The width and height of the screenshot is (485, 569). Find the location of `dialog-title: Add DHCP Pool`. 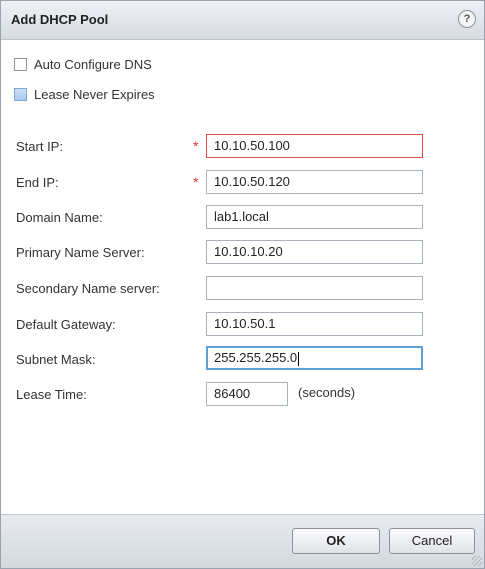

dialog-title: Add DHCP Pool is located at coordinates (60, 19).